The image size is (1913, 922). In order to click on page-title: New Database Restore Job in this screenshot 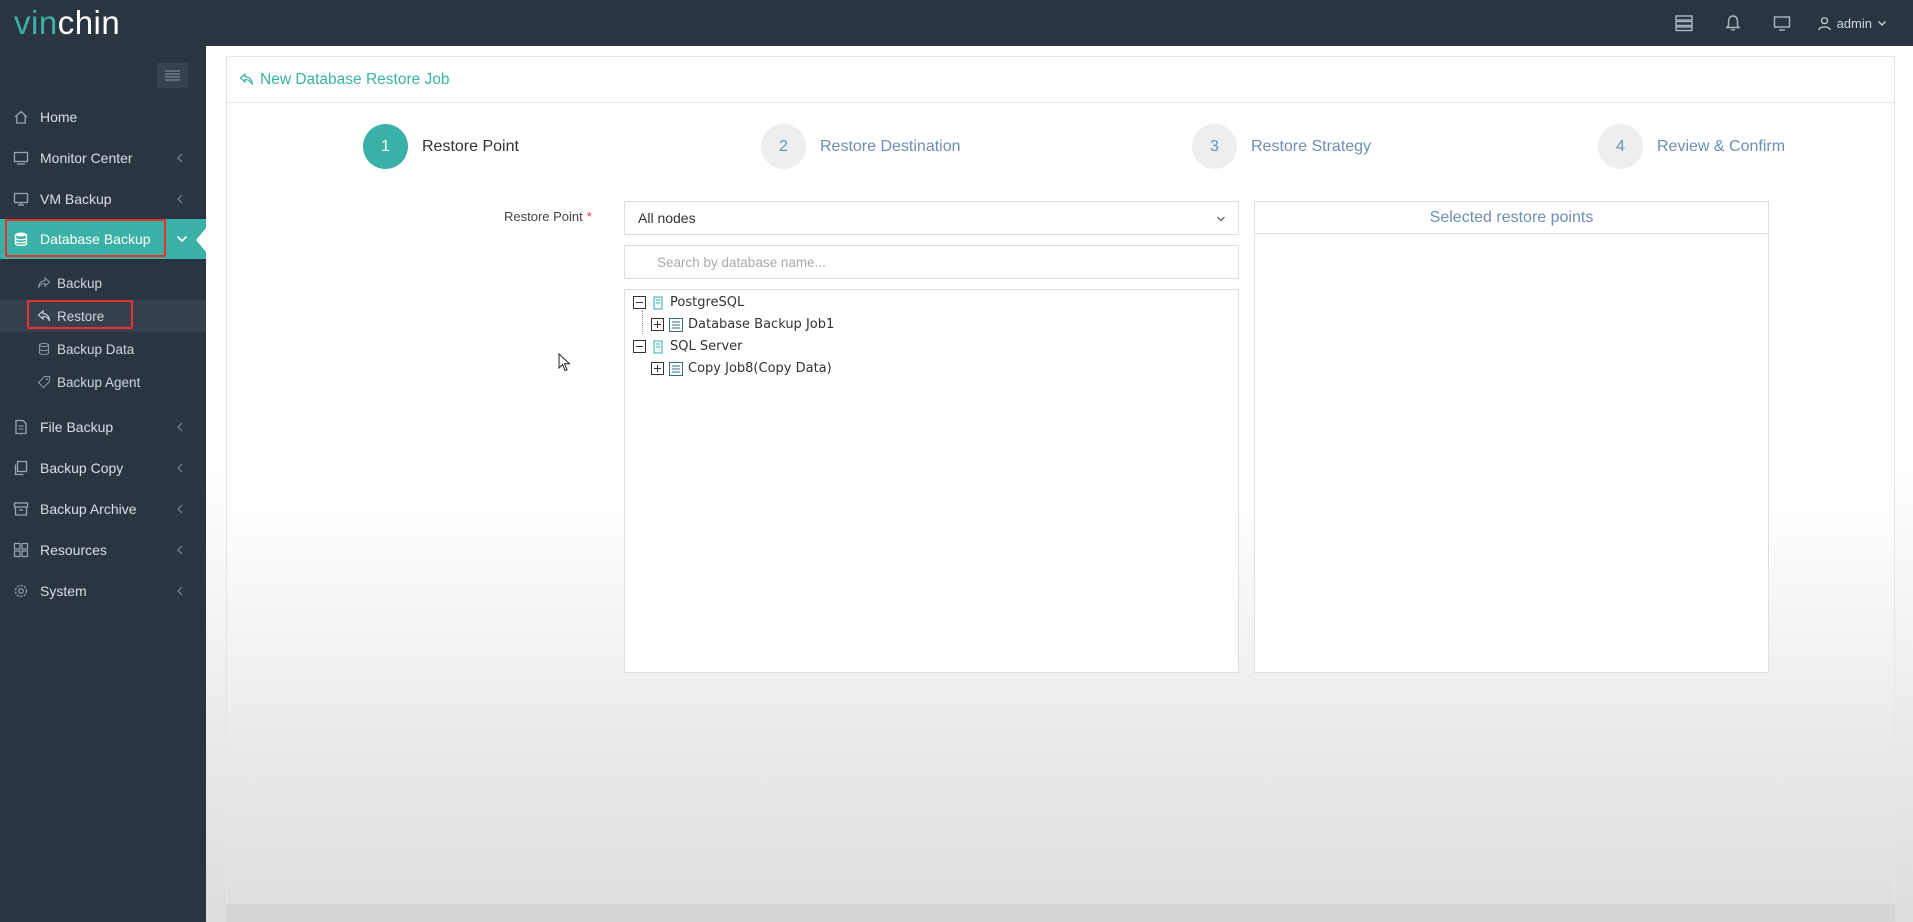, I will do `click(355, 79)`.